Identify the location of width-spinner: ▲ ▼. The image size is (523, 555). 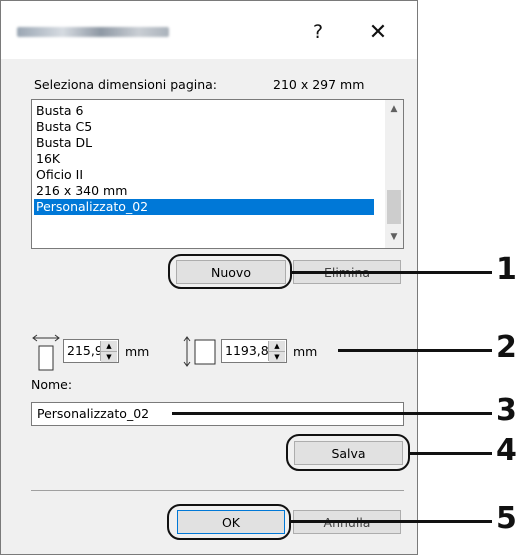
(108, 351).